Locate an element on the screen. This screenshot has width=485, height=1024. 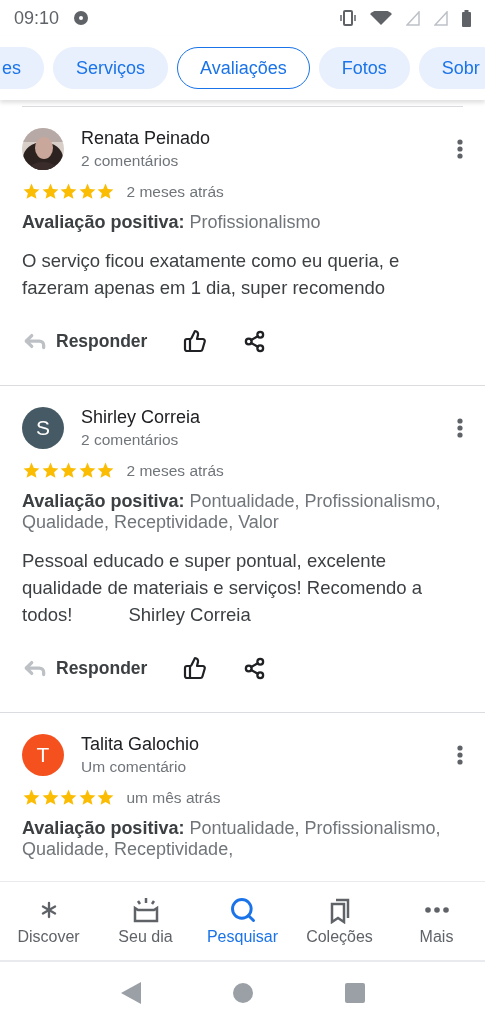
vibrate-icon is located at coordinates (348, 18).